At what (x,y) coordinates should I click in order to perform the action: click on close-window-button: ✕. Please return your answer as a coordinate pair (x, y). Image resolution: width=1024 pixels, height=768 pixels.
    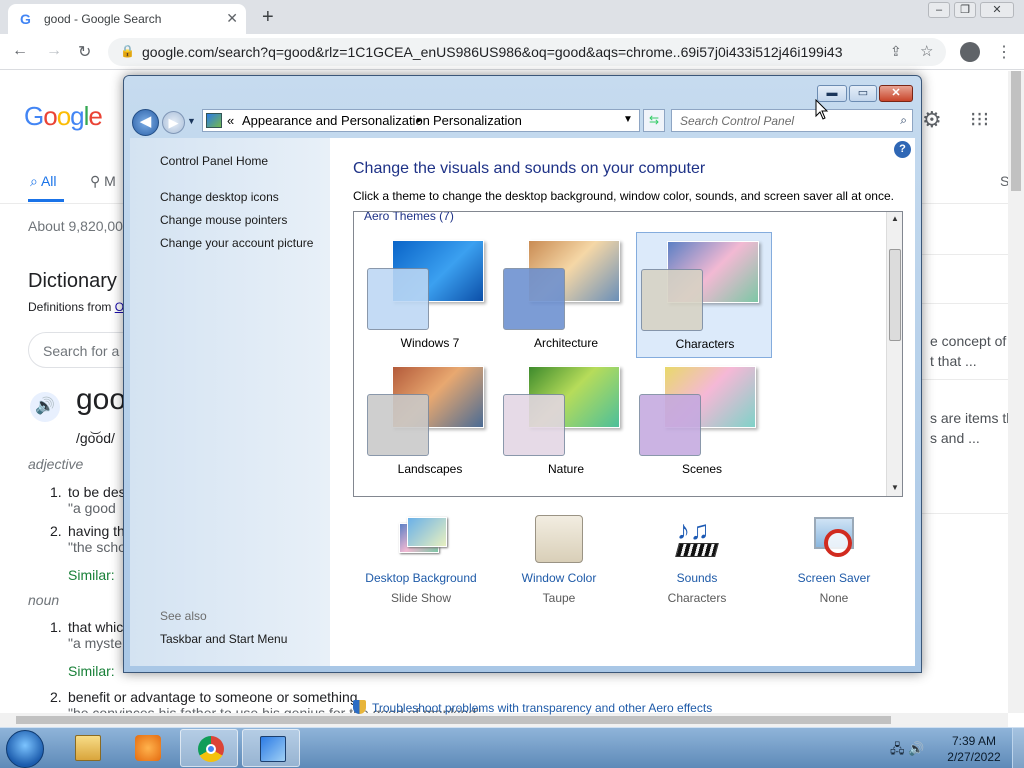
    Looking at the image, I should click on (896, 93).